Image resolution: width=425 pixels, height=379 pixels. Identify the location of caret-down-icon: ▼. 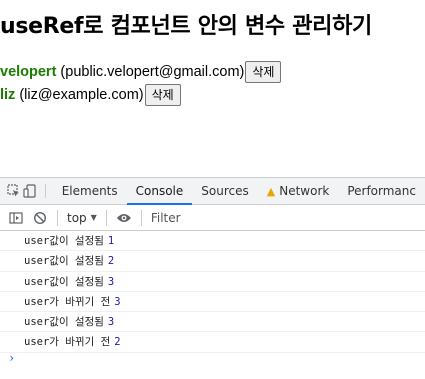
(93, 217).